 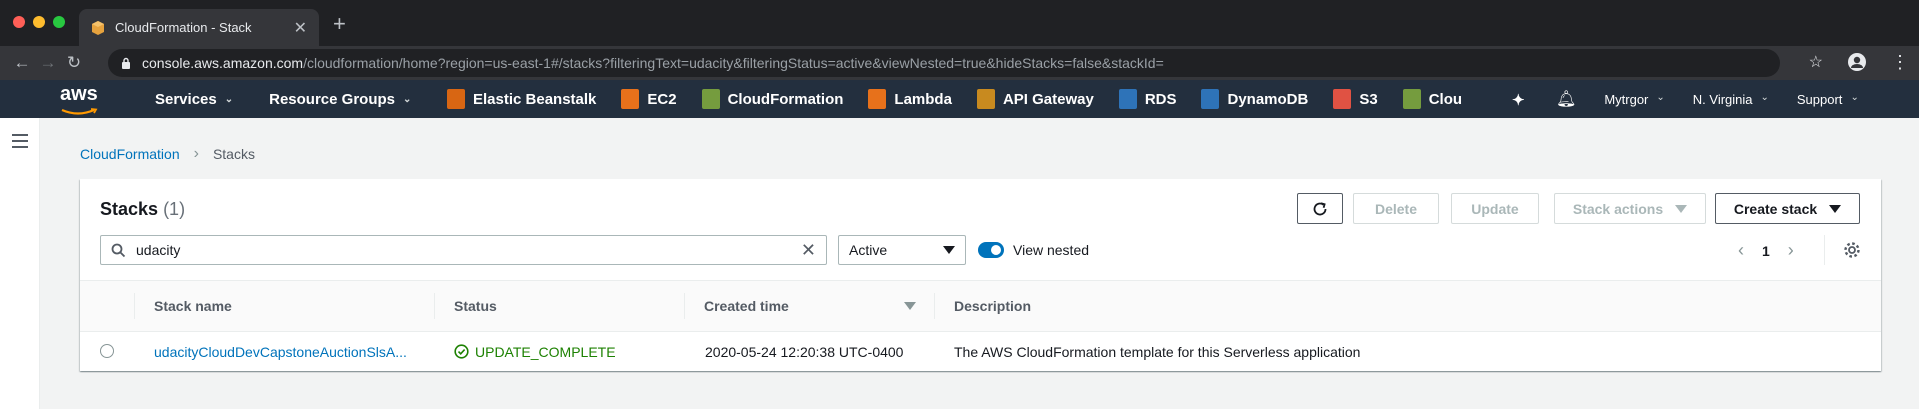 I want to click on toggle-knob, so click(x=996, y=250).